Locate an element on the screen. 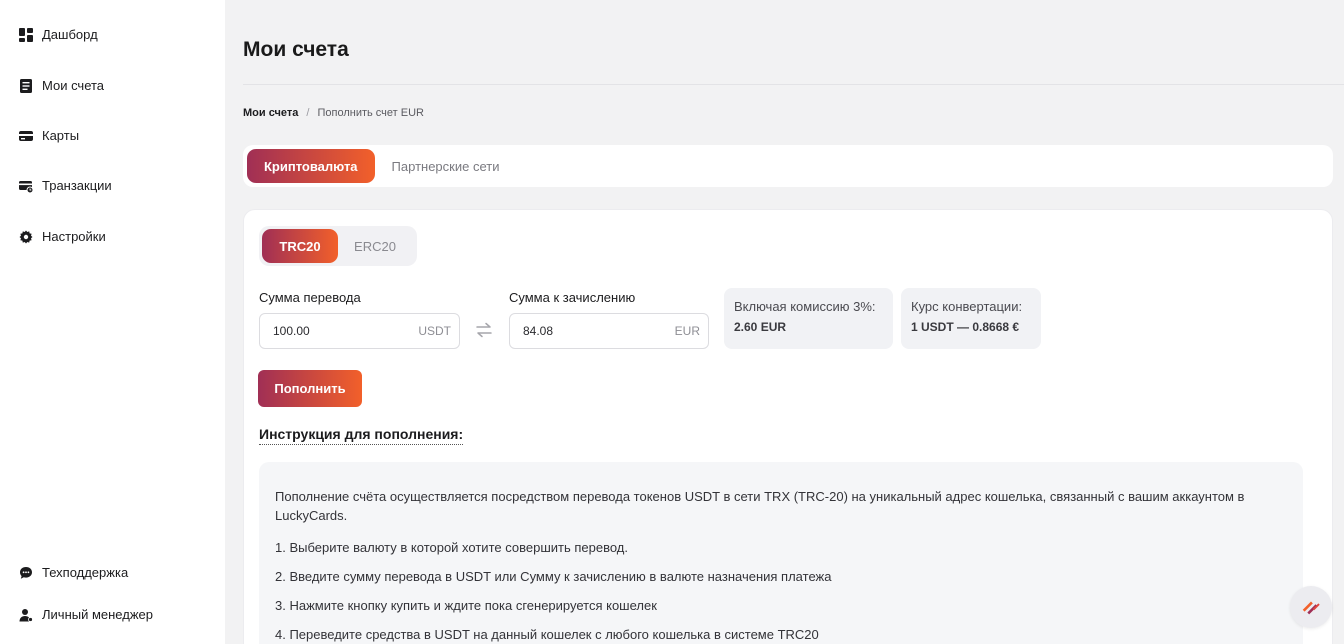 The height and width of the screenshot is (644, 1344). breadcrumb: Мои счета / Пополнить счет EUR is located at coordinates (333, 113).